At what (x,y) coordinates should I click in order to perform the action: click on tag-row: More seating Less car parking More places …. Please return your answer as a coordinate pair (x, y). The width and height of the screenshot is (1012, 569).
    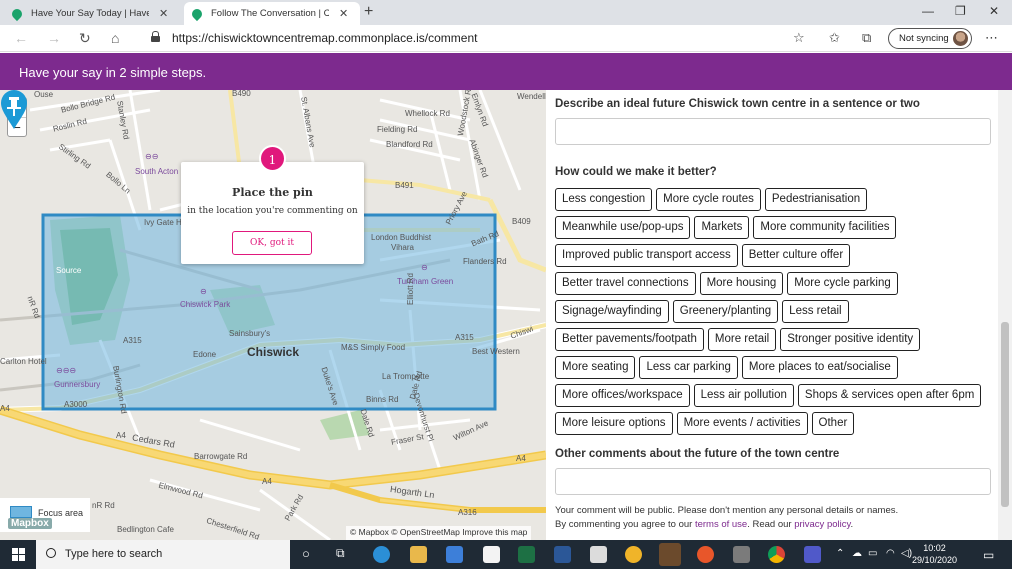
    Looking at the image, I should click on (775, 367).